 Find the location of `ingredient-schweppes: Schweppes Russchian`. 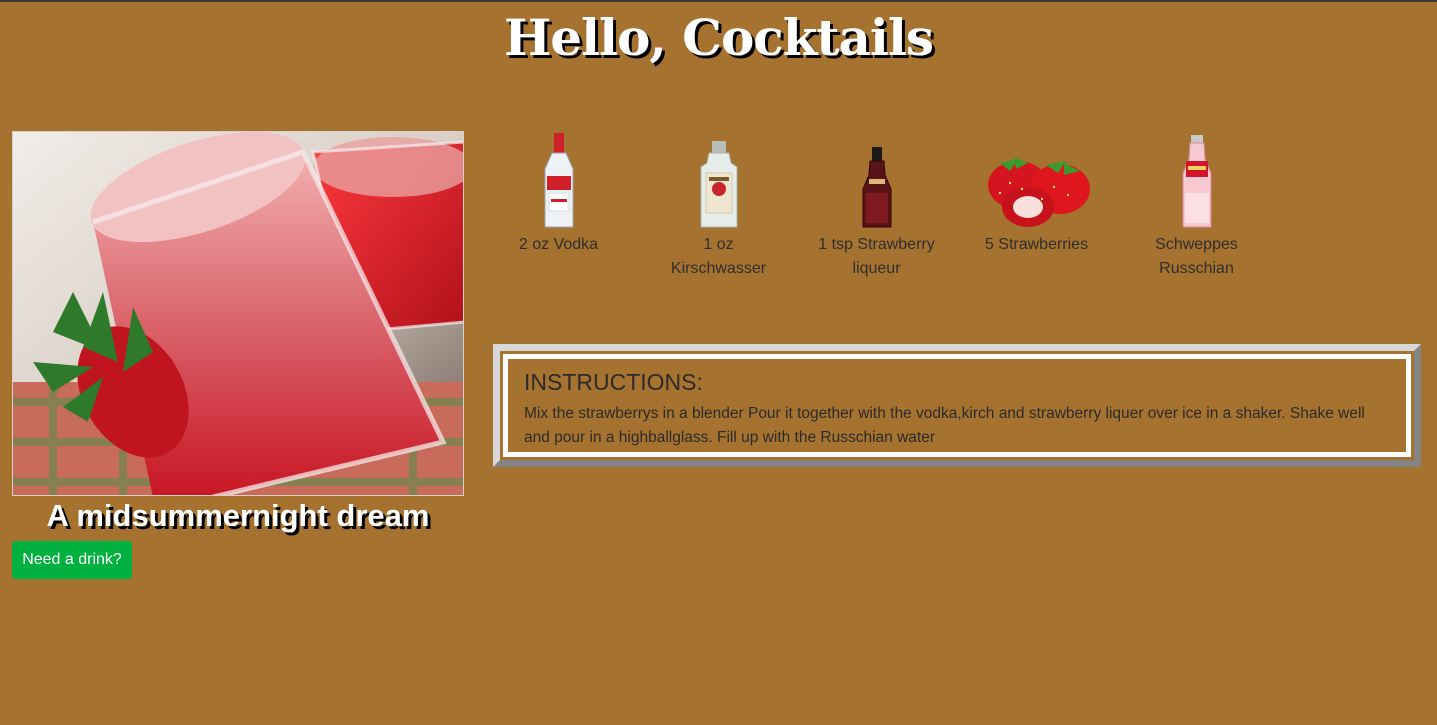

ingredient-schweppes: Schweppes Russchian is located at coordinates (1196, 204).